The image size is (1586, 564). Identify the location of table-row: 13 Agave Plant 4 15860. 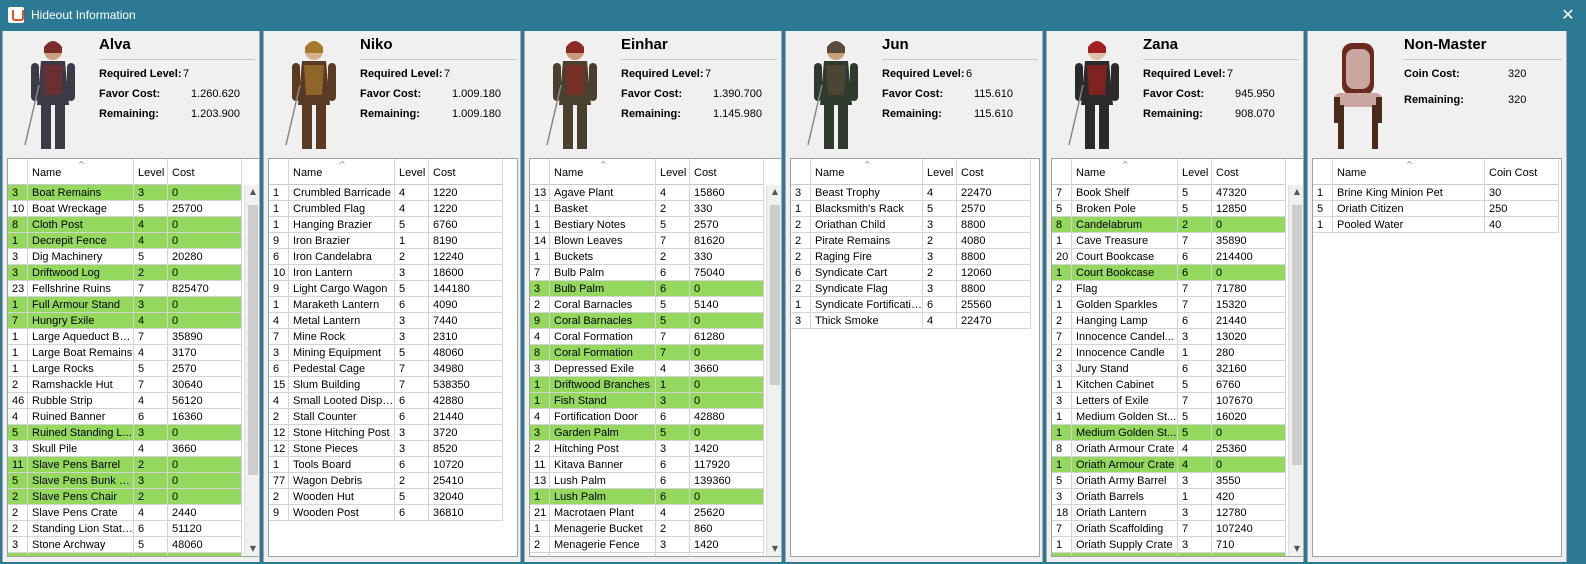
(647, 193).